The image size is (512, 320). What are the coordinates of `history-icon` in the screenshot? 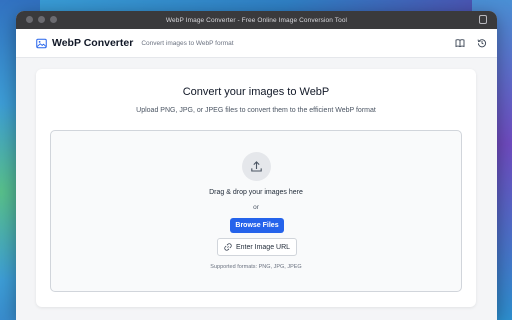 It's located at (482, 43).